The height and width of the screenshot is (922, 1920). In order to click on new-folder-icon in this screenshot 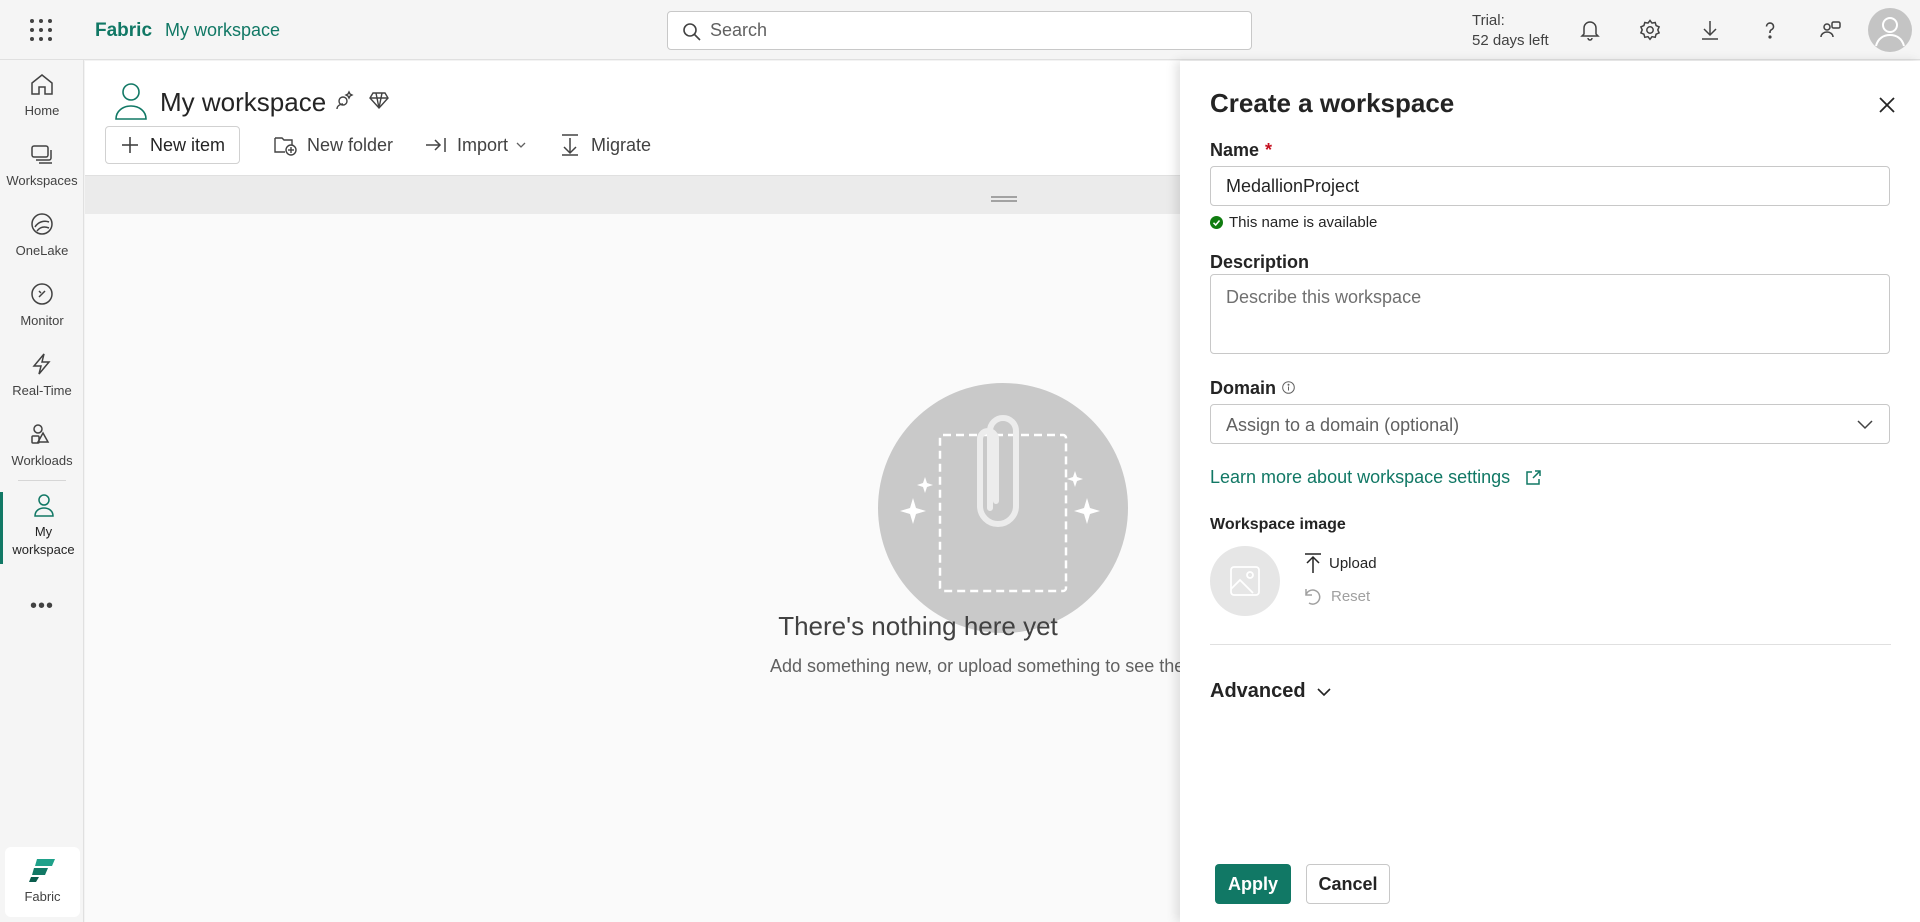, I will do `click(285, 146)`.